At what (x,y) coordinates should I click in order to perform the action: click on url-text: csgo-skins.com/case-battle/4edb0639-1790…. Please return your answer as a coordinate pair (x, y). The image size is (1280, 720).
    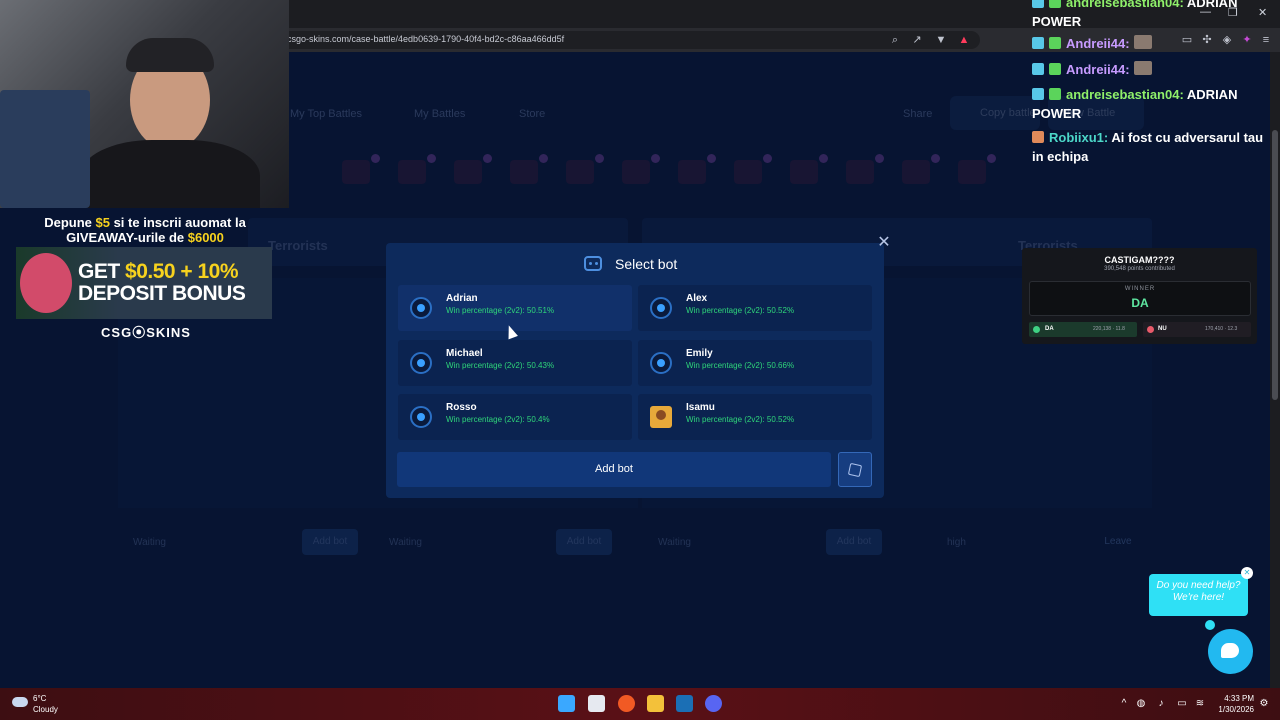
    Looking at the image, I should click on (425, 39).